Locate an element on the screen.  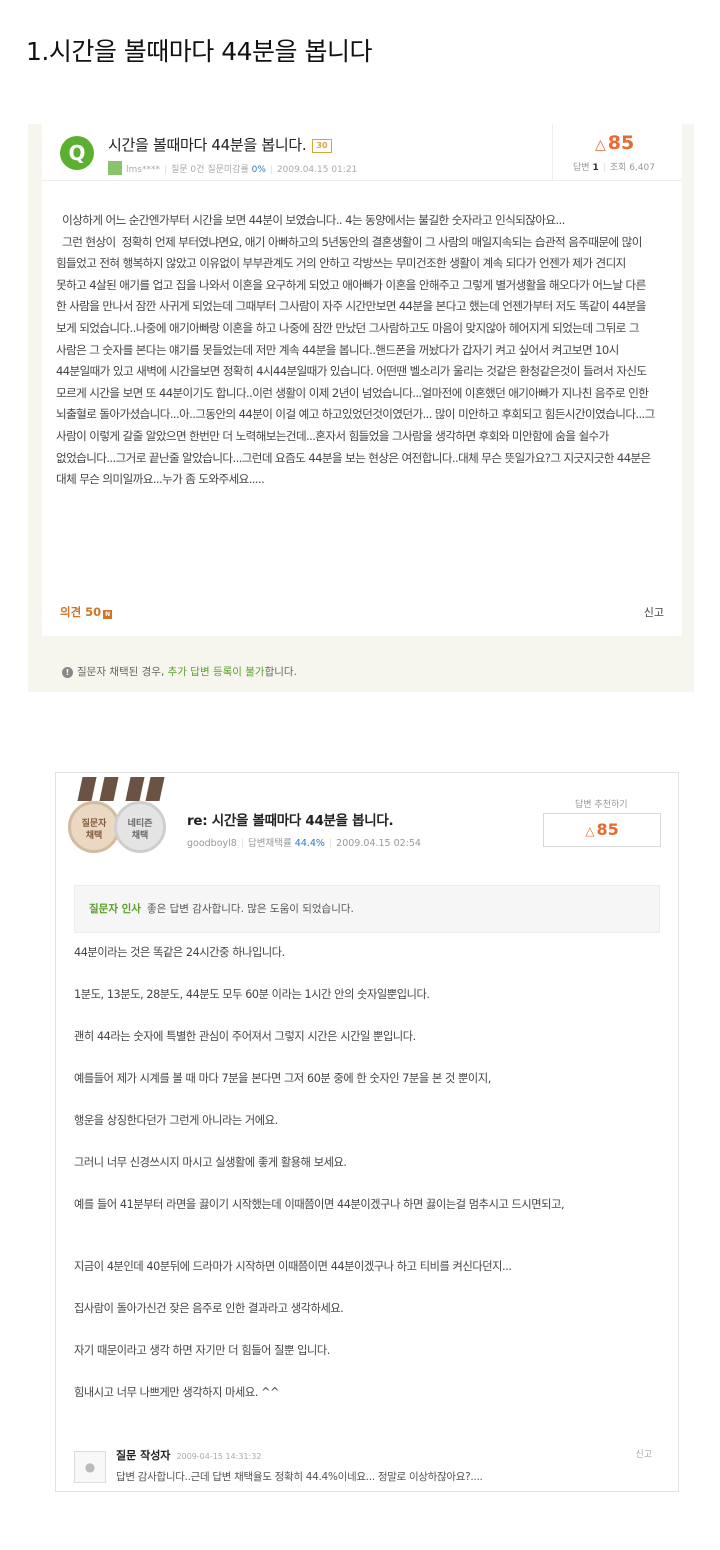
question-q-icon: Q is located at coordinates (77, 153).